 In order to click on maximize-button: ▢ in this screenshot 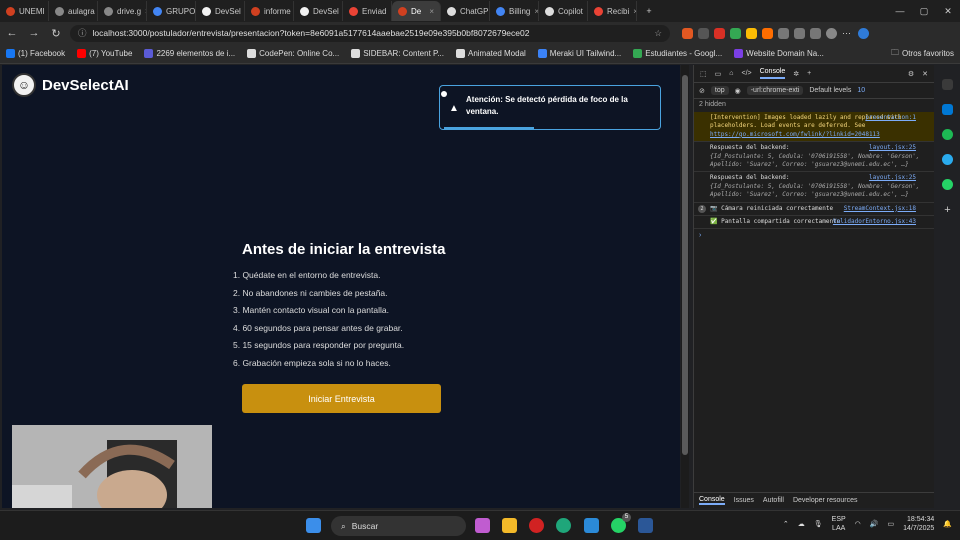, I will do `click(924, 11)`.